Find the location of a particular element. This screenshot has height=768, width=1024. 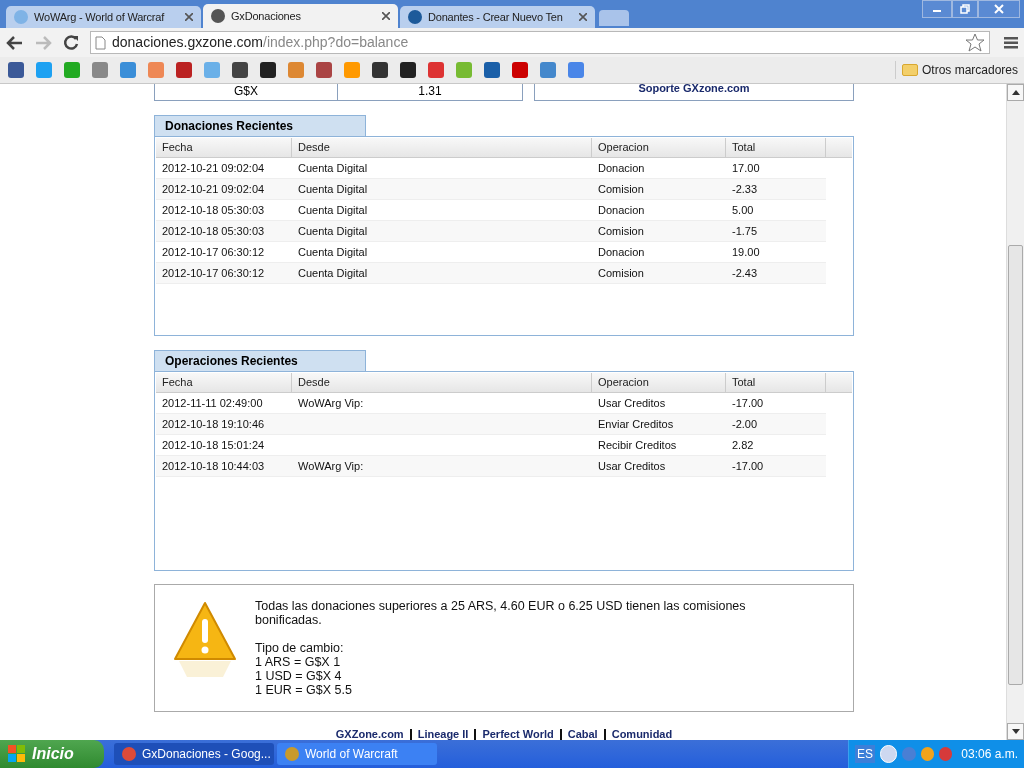

table-cell: 1.31 is located at coordinates (430, 92).